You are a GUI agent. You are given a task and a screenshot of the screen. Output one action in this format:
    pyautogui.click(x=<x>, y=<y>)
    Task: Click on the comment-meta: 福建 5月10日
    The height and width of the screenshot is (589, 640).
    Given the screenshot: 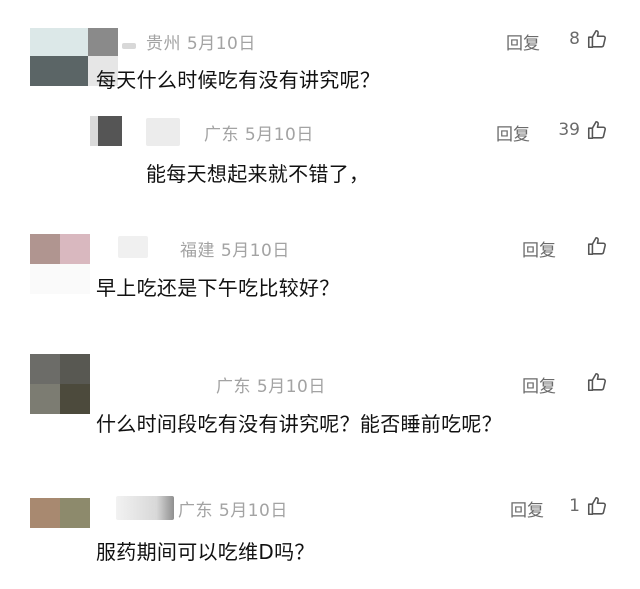 What is the action you would take?
    pyautogui.click(x=235, y=248)
    